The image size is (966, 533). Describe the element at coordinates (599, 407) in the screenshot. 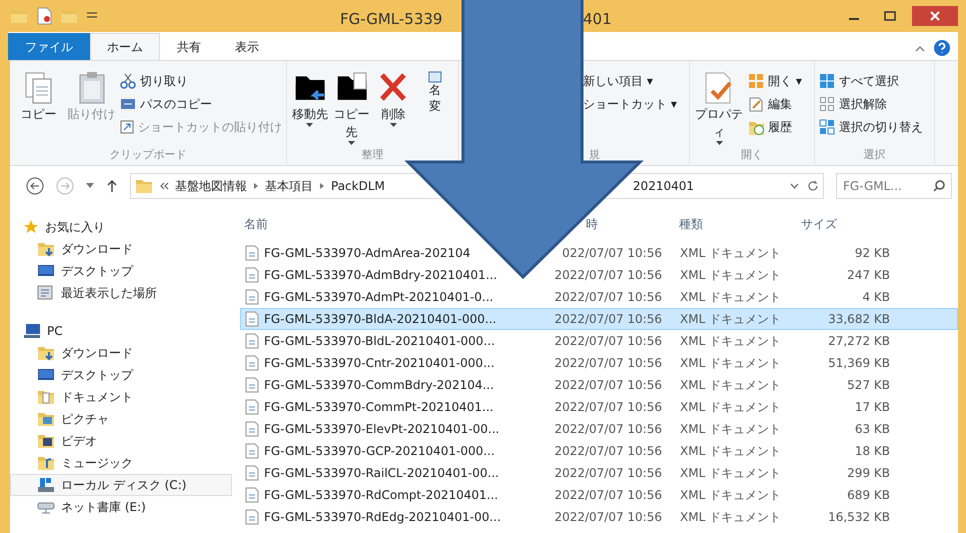

I see `file-row: FG-GML-533970-CommPt-20210401... 2022/07/07 10:56 XML ドキュメント 17 KB` at that location.